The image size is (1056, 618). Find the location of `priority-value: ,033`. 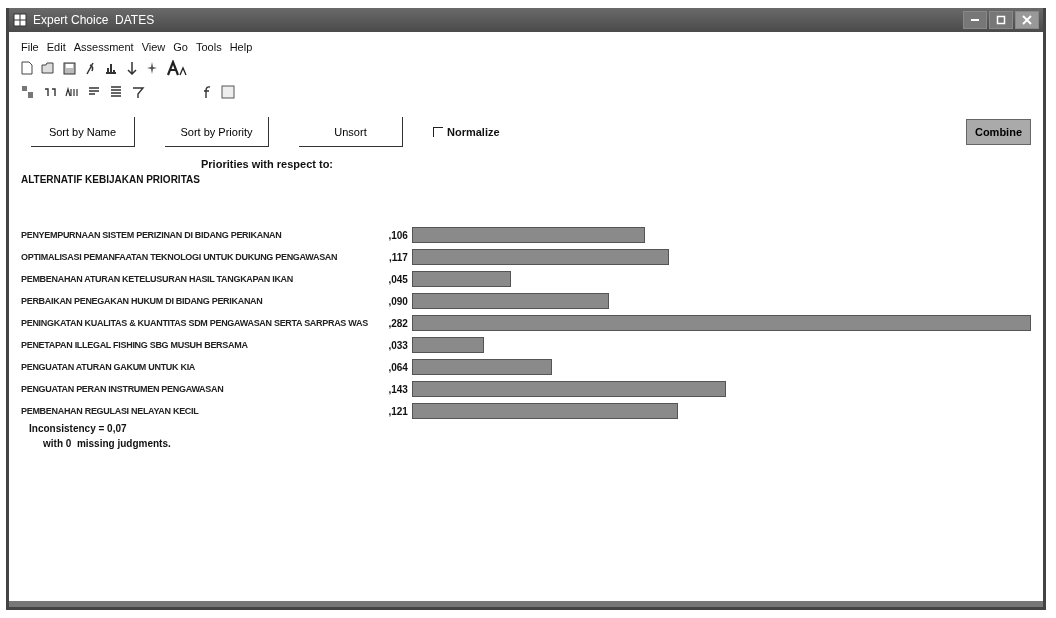

priority-value: ,033 is located at coordinates (397, 345).